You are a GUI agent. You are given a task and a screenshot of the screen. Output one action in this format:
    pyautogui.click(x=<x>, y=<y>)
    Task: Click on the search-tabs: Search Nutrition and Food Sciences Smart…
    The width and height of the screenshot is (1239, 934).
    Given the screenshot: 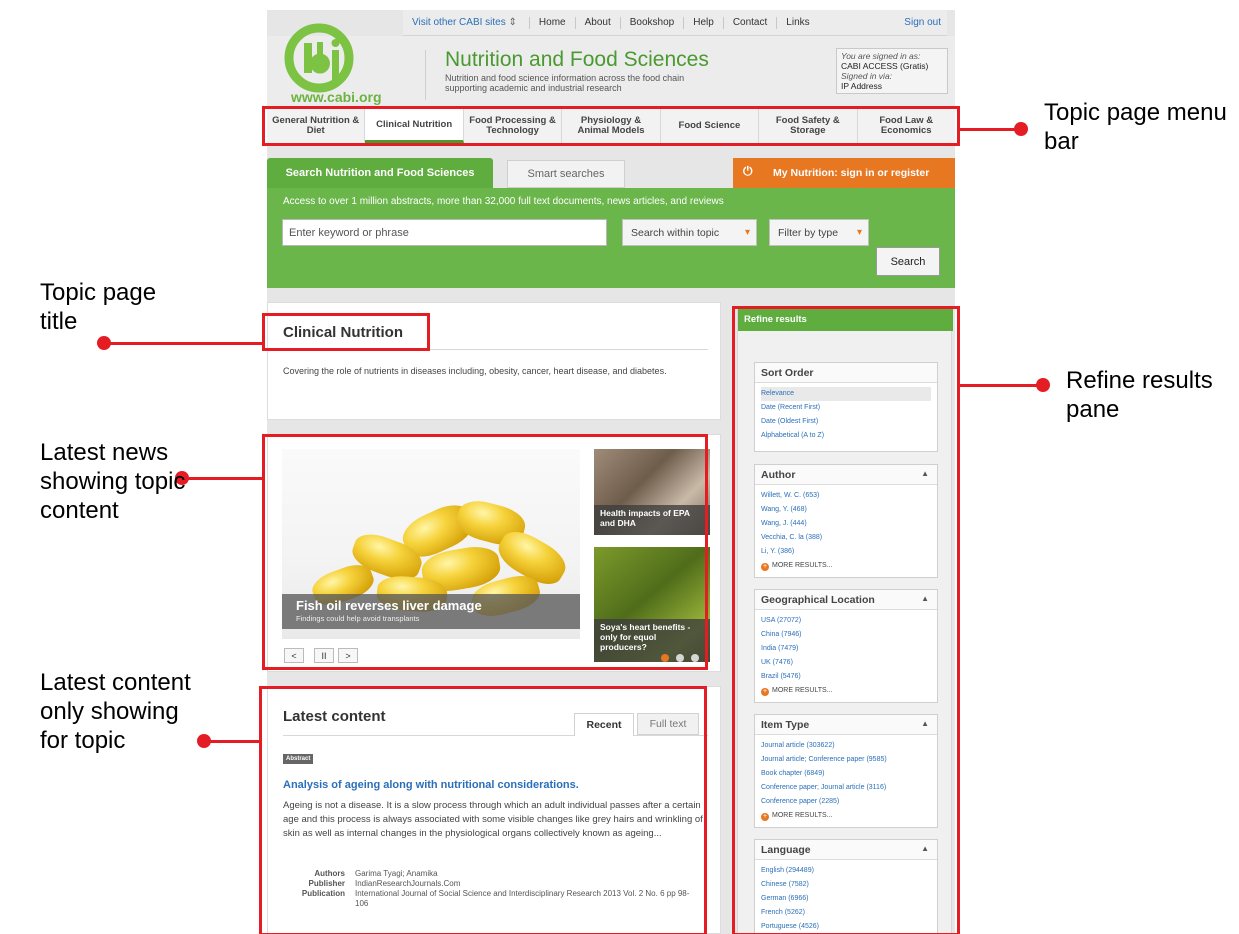 What is the action you would take?
    pyautogui.click(x=611, y=173)
    